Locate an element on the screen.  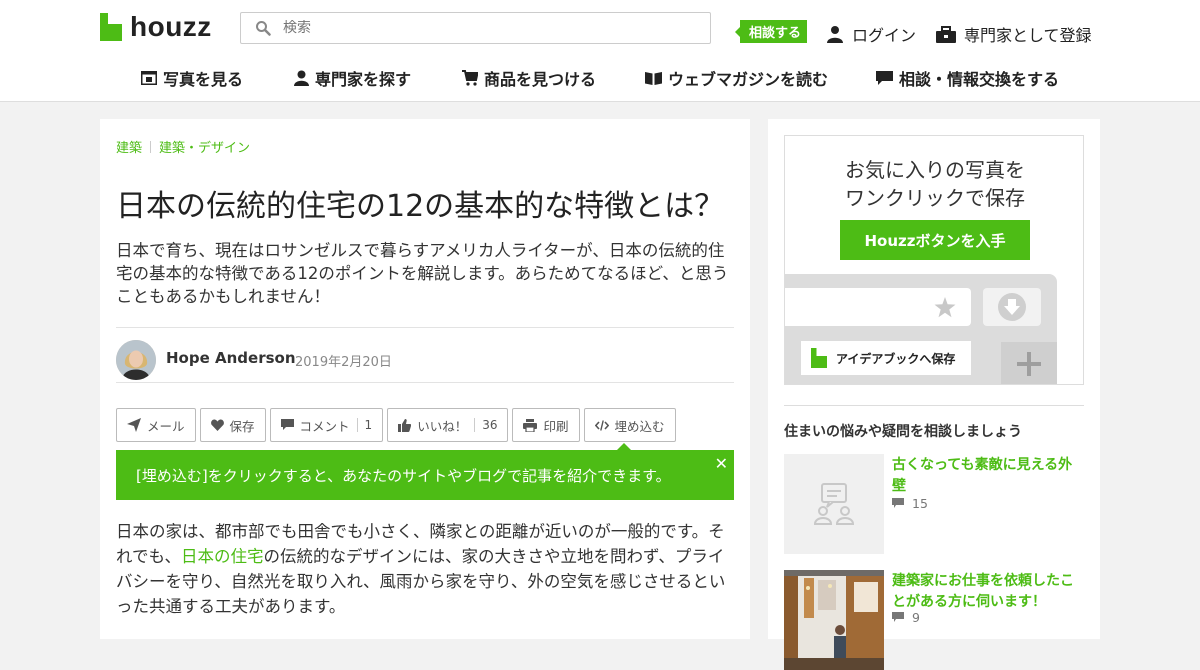
cart-icon is located at coordinates (470, 78).